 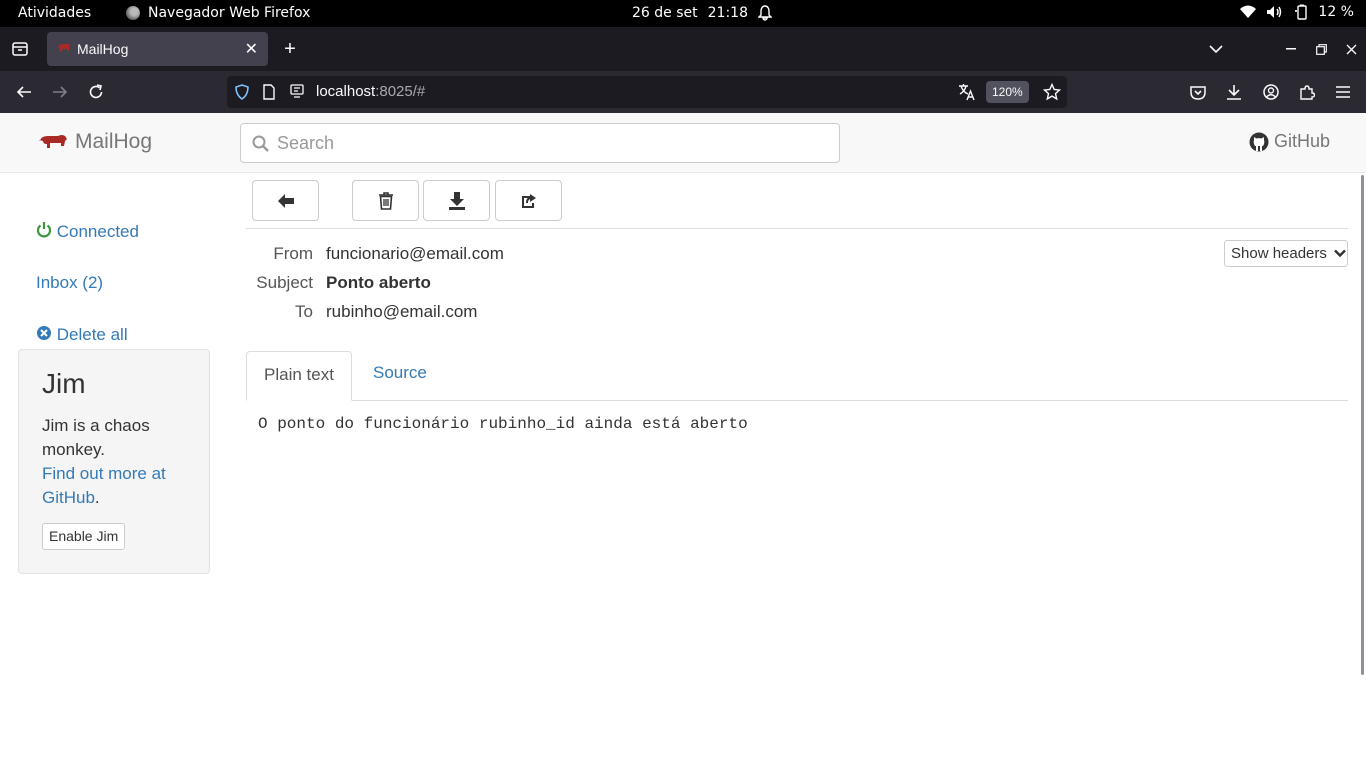 What do you see at coordinates (44, 333) in the screenshot?
I see `circle-x-icon` at bounding box center [44, 333].